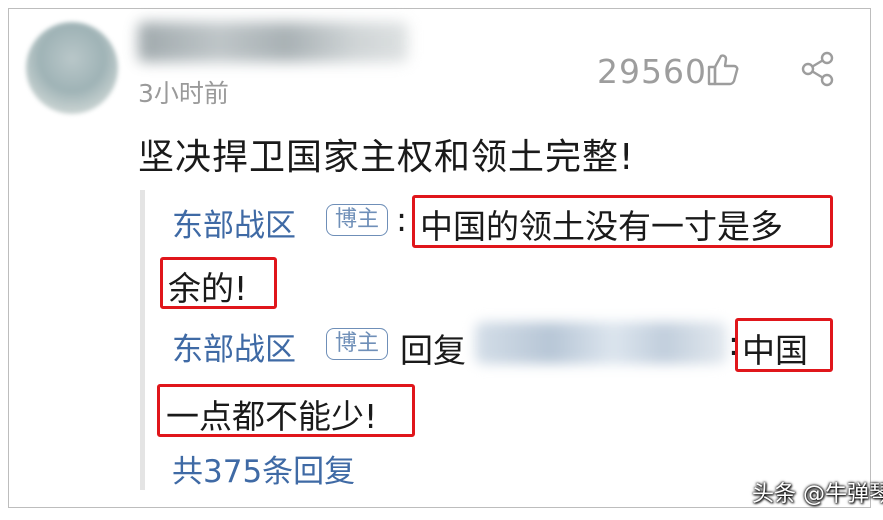 The width and height of the screenshot is (883, 520). Describe the element at coordinates (183, 93) in the screenshot. I see `comment-time: 3小时前` at that location.